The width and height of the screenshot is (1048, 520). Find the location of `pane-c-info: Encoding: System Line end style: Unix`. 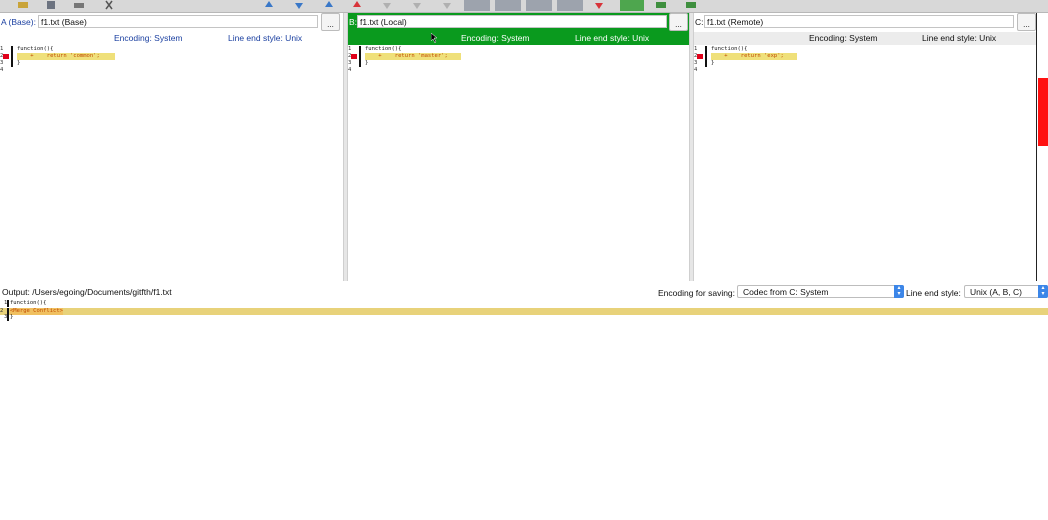

pane-c-info: Encoding: System Line end style: Unix is located at coordinates (865, 38).